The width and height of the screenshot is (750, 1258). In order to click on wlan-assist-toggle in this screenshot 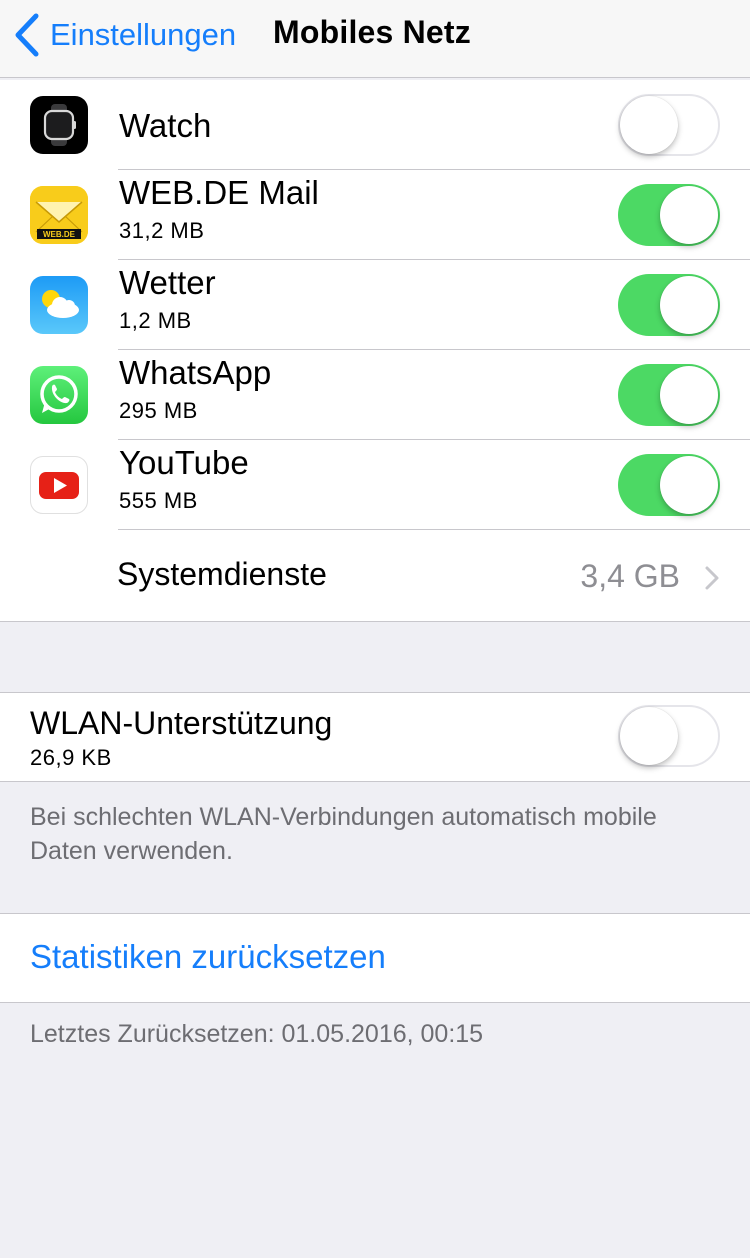, I will do `click(669, 736)`.